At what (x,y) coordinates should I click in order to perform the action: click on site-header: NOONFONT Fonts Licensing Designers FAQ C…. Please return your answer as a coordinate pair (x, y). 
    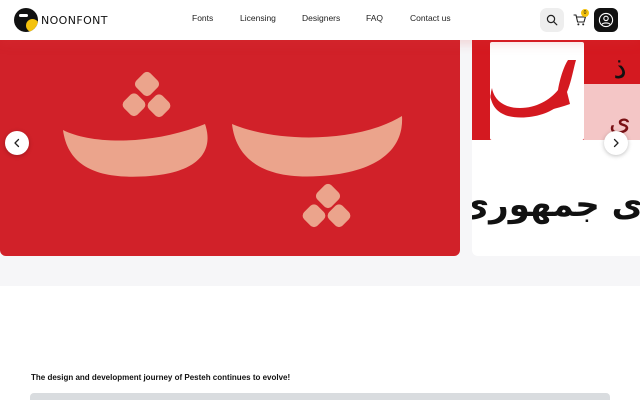
    Looking at the image, I should click on (320, 20).